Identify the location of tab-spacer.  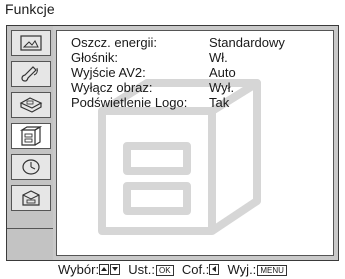
(30, 244).